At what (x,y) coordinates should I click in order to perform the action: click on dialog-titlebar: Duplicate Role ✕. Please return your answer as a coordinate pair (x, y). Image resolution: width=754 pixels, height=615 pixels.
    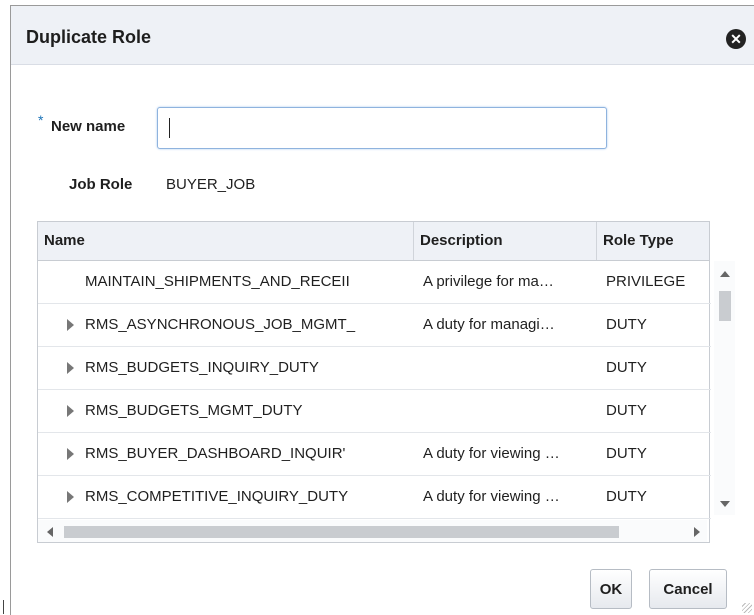
    Looking at the image, I should click on (382, 35).